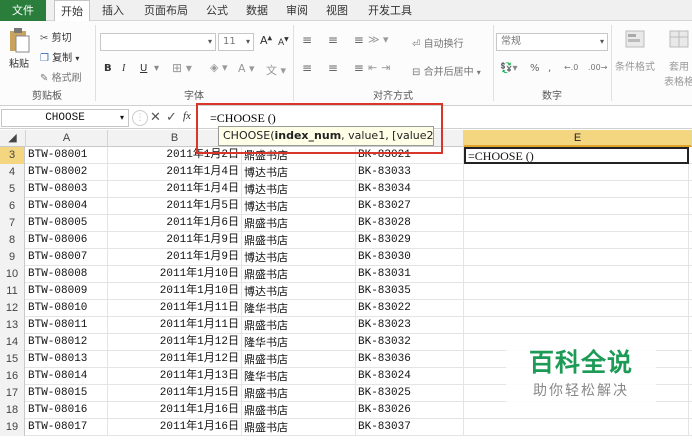  Describe the element at coordinates (446, 70) in the screenshot. I see `merge-center-button: ⊟ 合并后居中 ▾` at that location.